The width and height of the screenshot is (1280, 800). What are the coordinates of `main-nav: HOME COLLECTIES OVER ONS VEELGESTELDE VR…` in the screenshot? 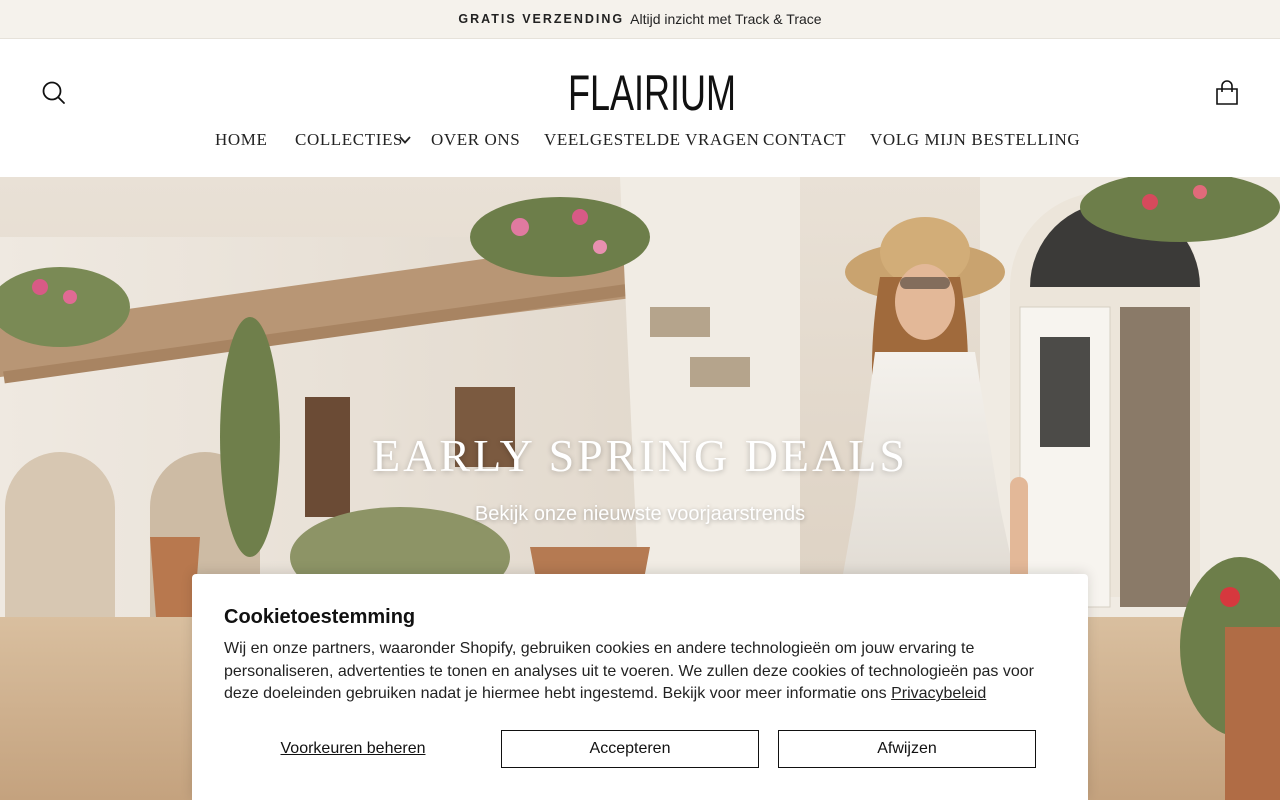 It's located at (640, 140).